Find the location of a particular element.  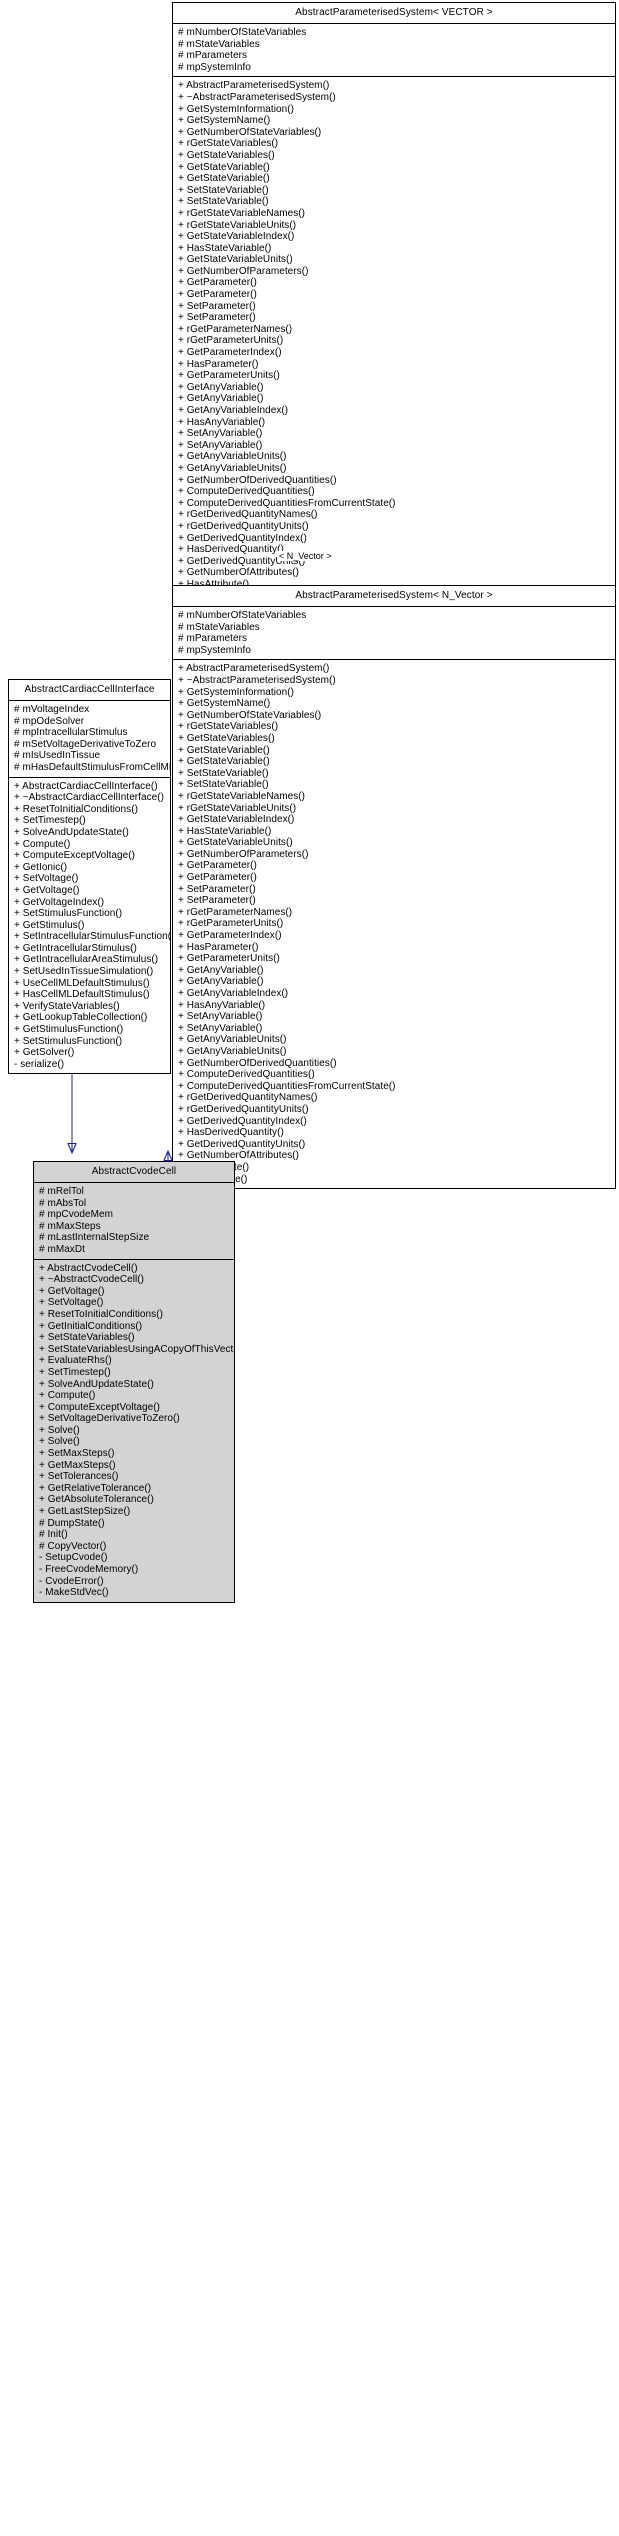

class-member: + EvaluateRhs() is located at coordinates (75, 1361).